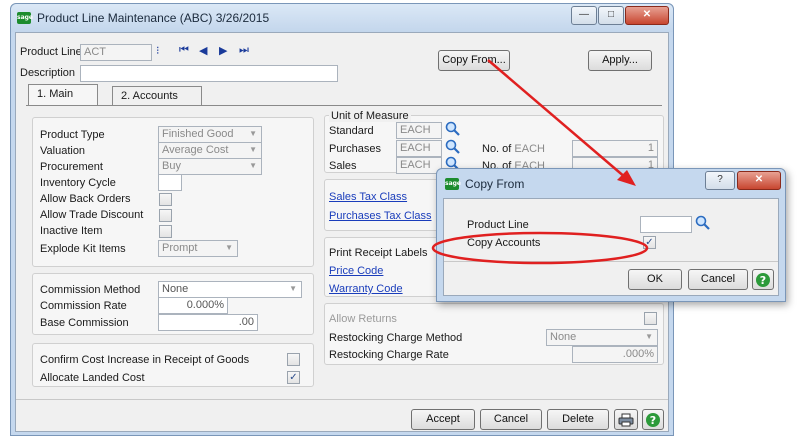 This screenshot has height=436, width=802. Describe the element at coordinates (584, 15) in the screenshot. I see `minimize-button: —` at that location.